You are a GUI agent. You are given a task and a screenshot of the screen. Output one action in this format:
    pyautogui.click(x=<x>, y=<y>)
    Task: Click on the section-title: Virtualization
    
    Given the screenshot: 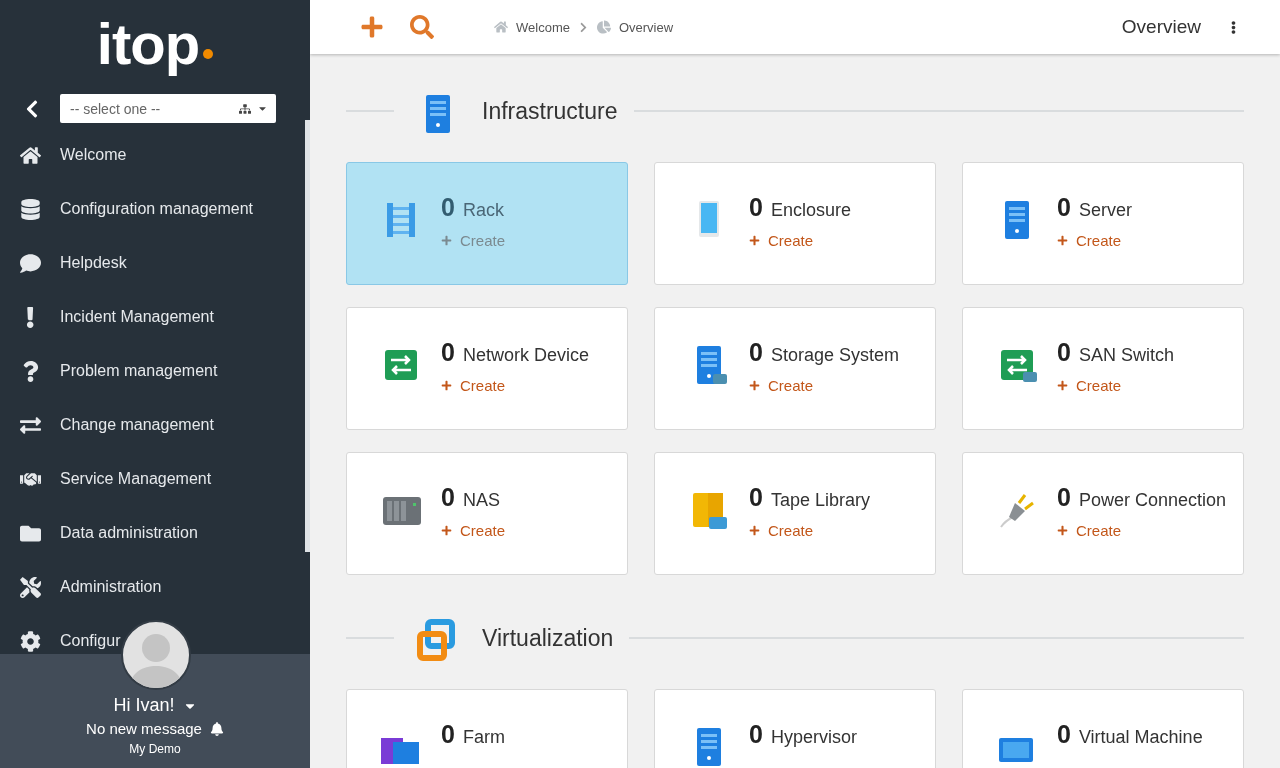 What is the action you would take?
    pyautogui.click(x=548, y=638)
    